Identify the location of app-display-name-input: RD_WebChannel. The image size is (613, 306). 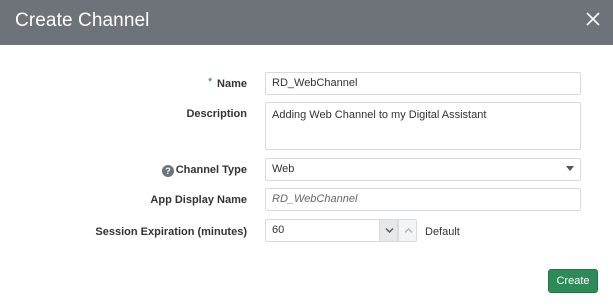
(423, 199).